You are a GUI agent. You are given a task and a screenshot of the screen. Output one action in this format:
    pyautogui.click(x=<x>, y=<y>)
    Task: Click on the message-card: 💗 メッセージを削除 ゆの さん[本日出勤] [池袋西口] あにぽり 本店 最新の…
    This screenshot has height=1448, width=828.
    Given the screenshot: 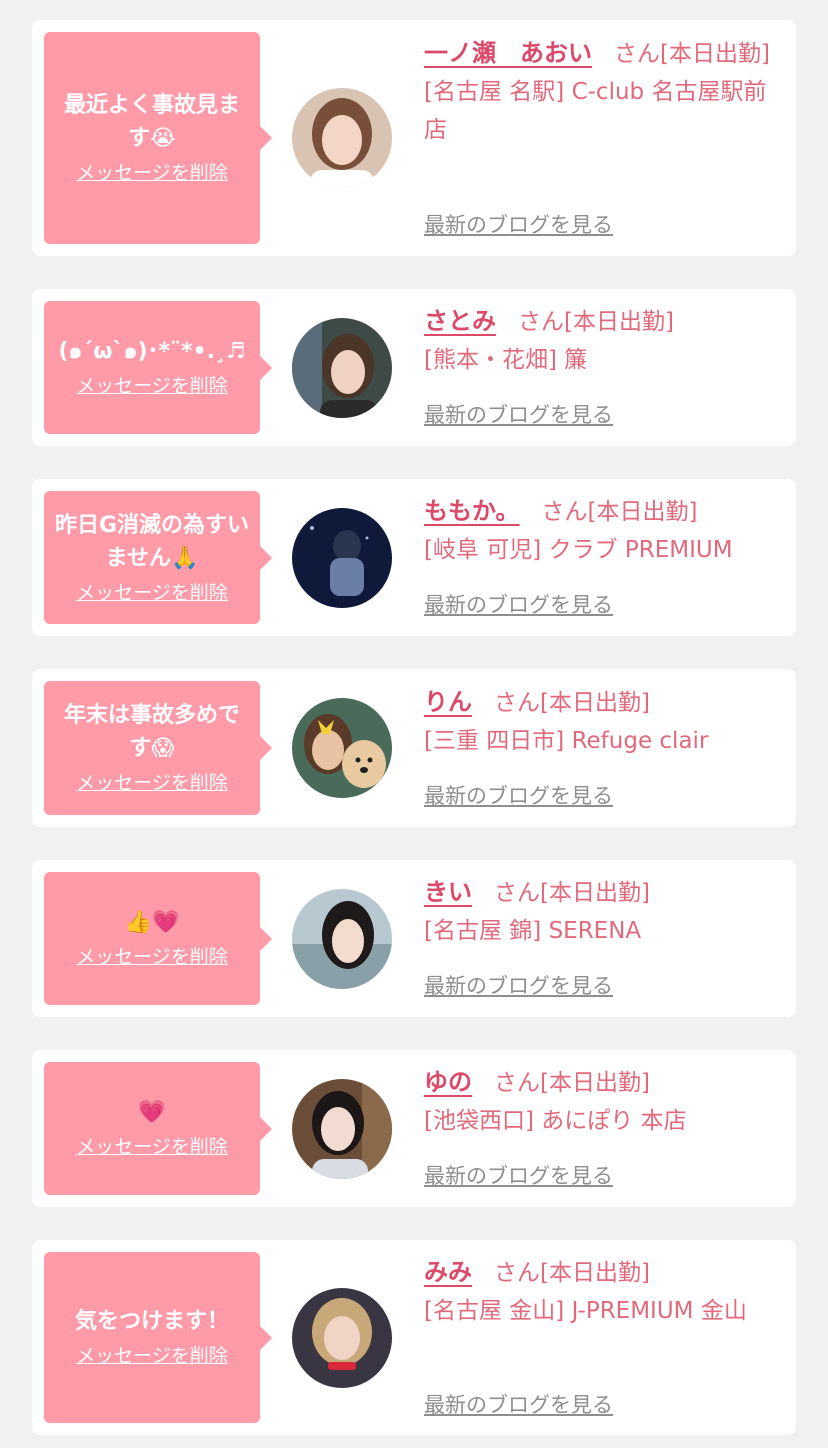 What is the action you would take?
    pyautogui.click(x=414, y=1128)
    